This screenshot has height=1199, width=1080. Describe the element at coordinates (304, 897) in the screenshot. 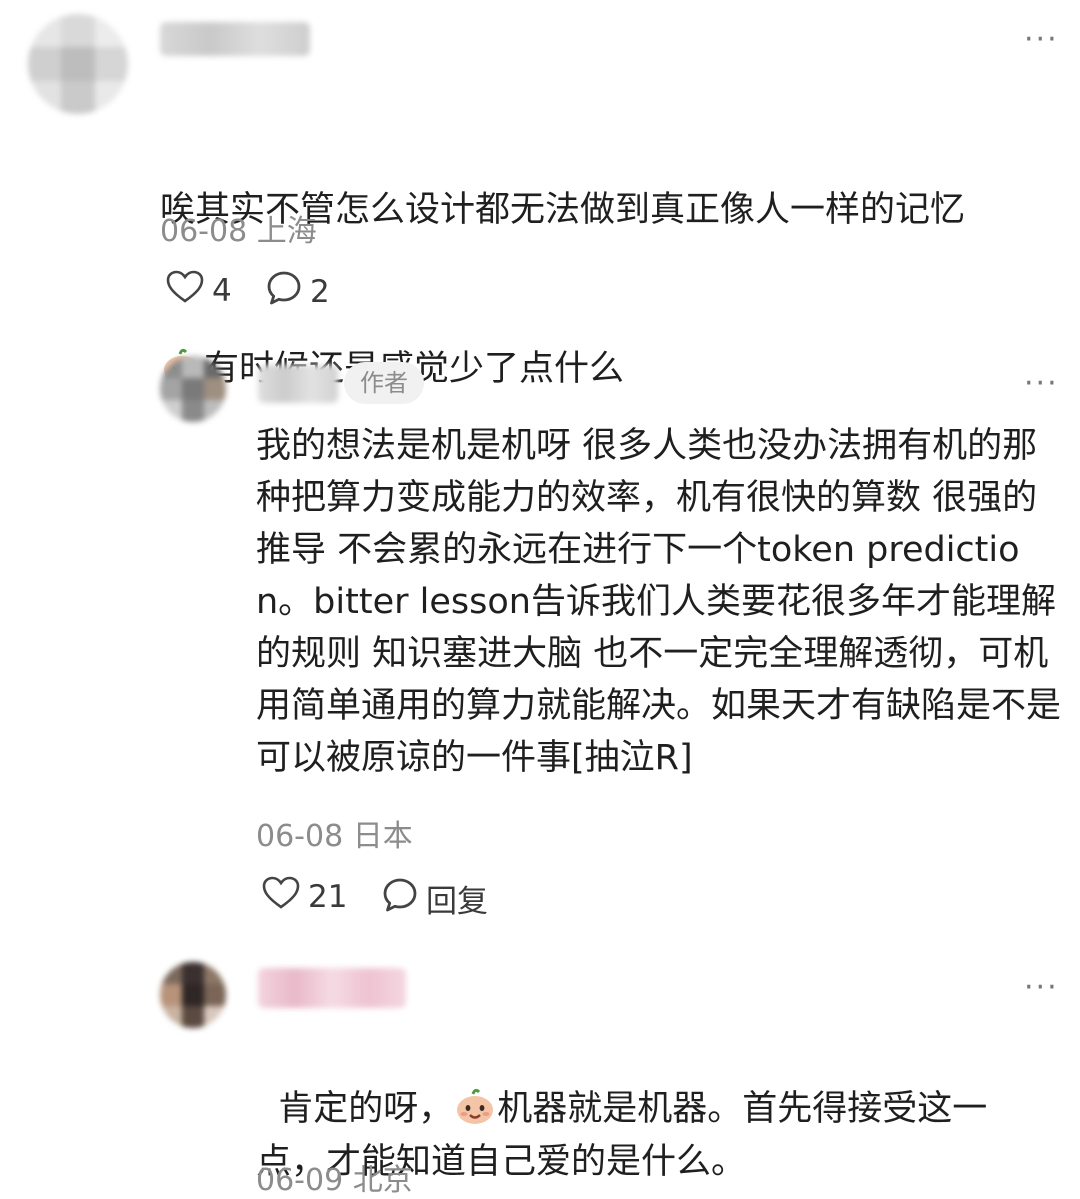

I see `like-button: 21` at that location.